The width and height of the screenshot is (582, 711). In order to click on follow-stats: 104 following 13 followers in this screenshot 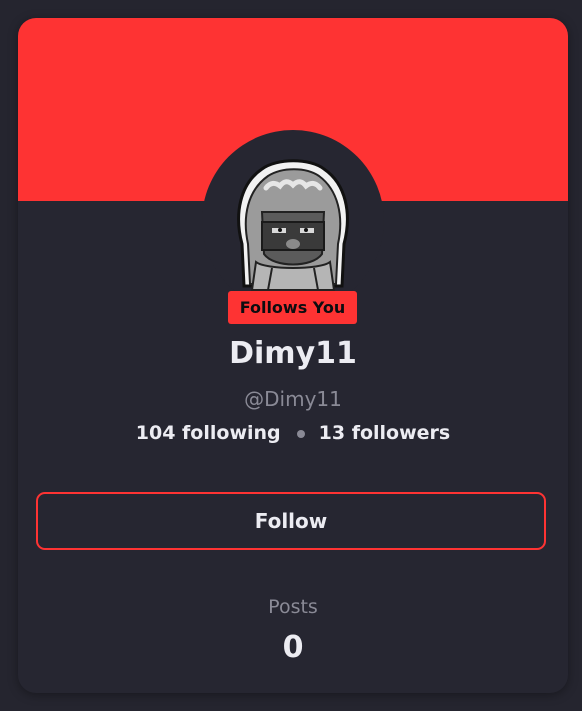, I will do `click(293, 433)`.